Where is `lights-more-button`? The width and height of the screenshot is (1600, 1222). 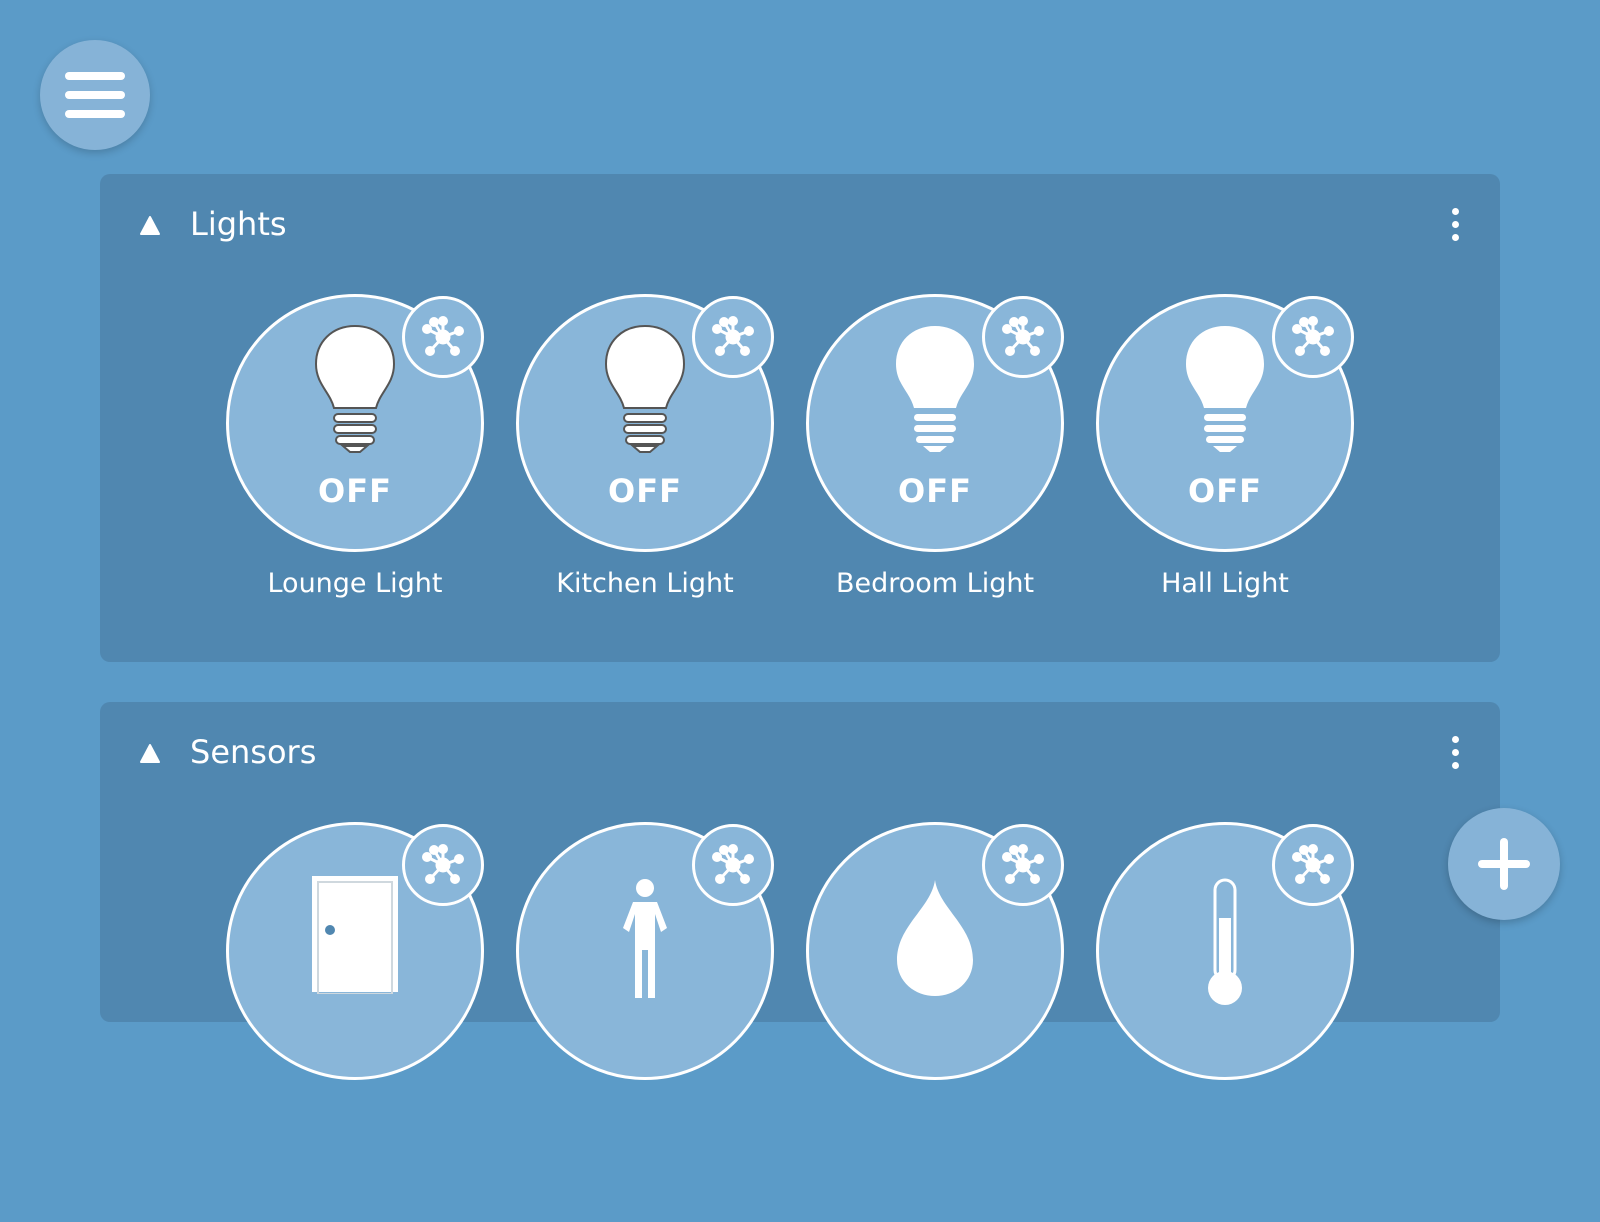 lights-more-button is located at coordinates (1455, 224).